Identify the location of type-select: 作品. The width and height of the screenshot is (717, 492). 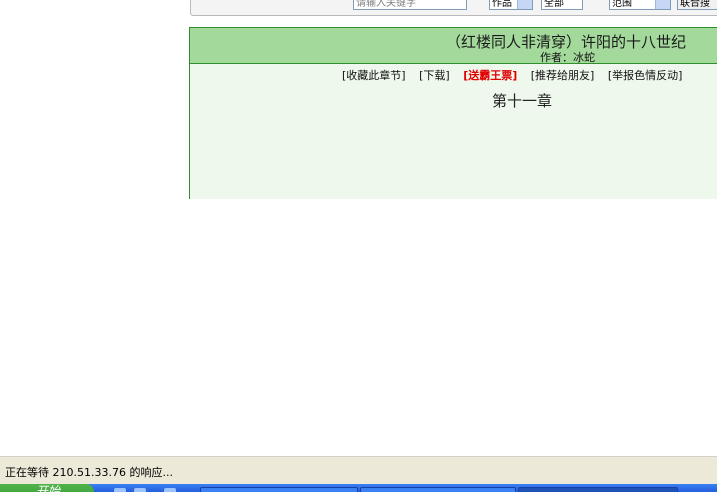
(511, 5).